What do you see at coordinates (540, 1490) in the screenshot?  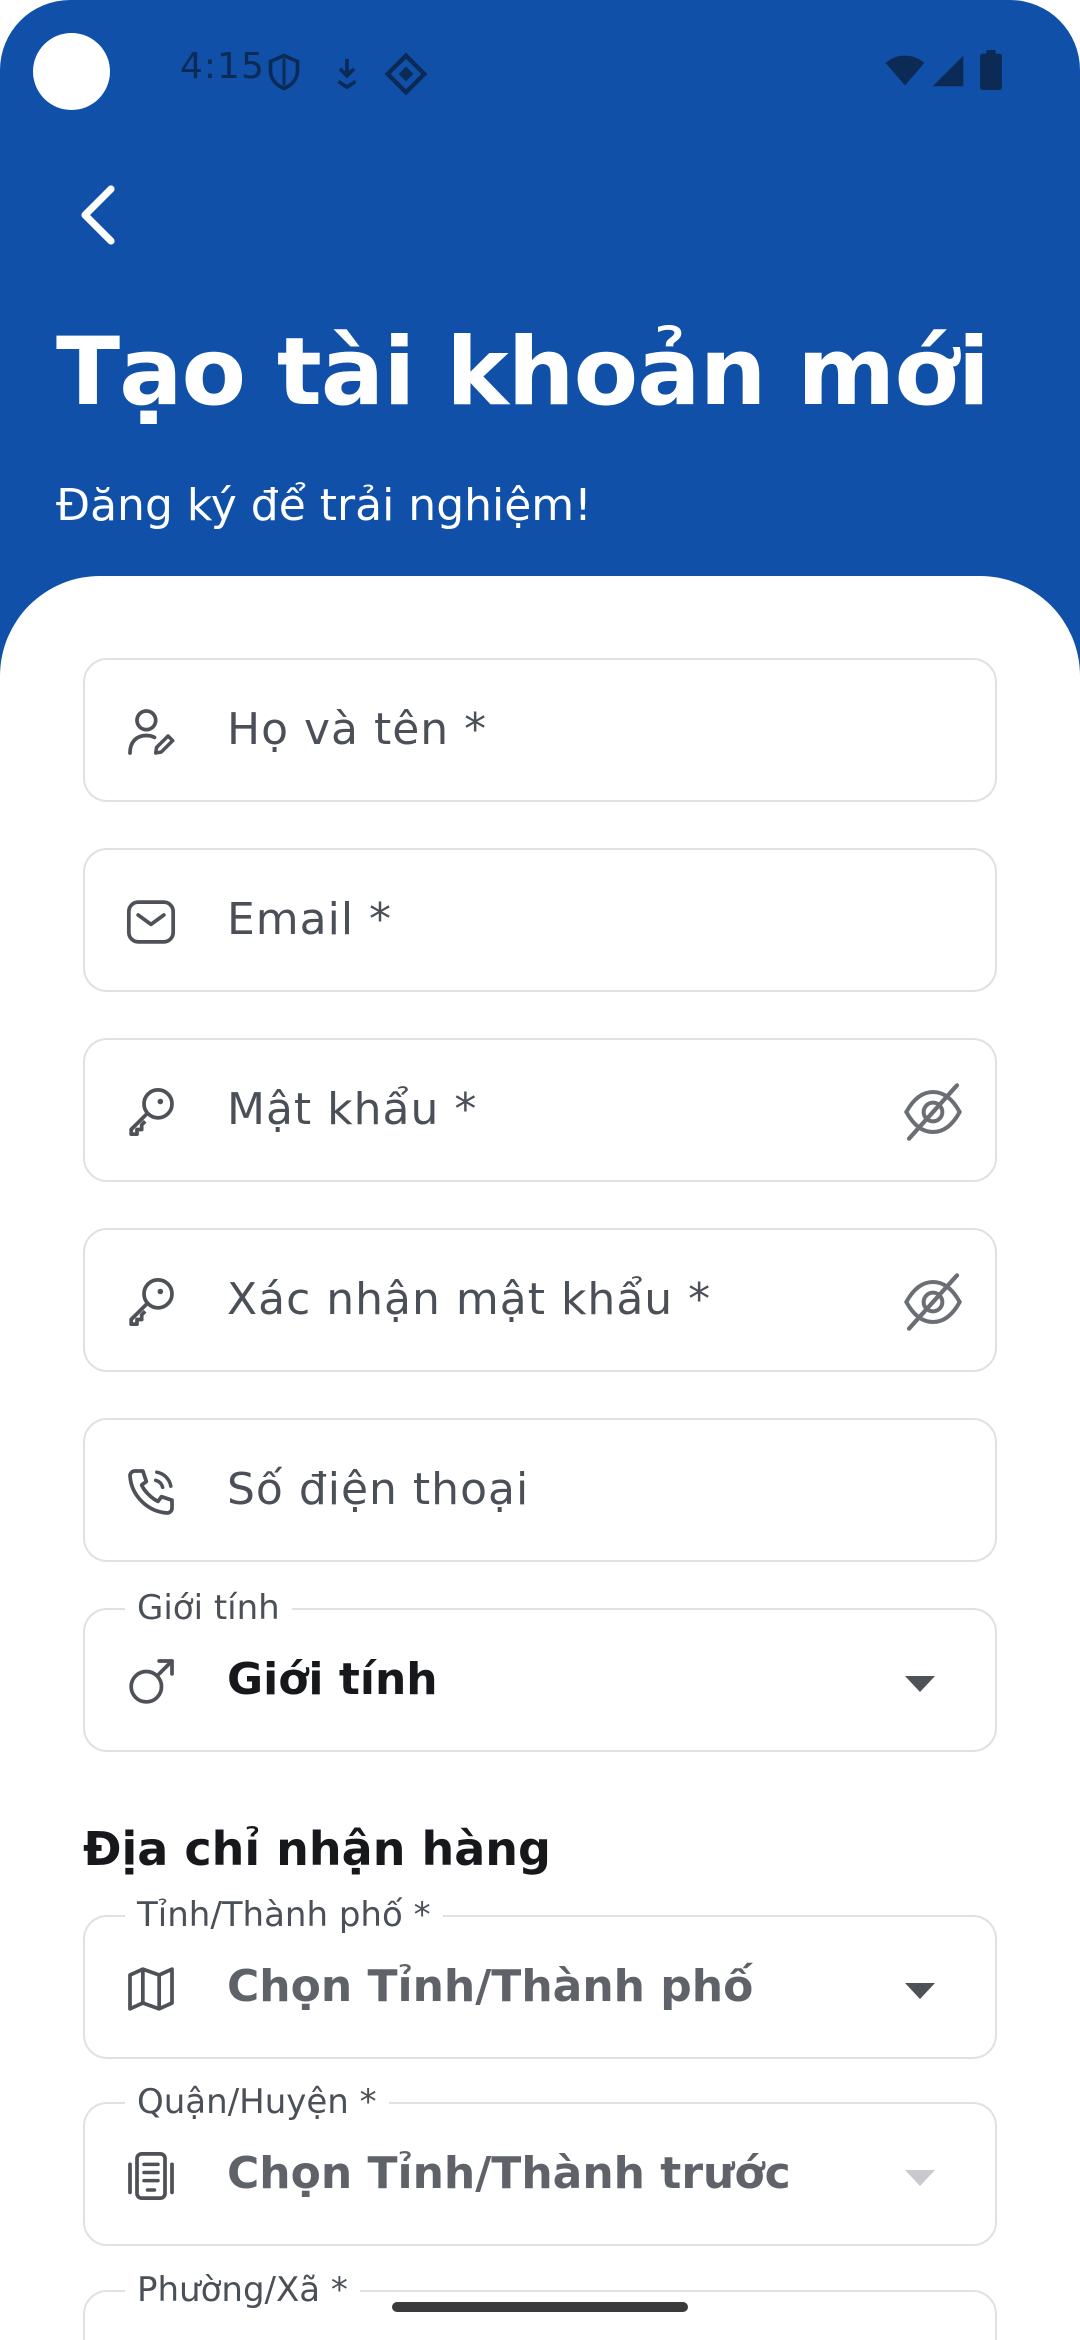 I see `phone-field: Số điện thoại` at bounding box center [540, 1490].